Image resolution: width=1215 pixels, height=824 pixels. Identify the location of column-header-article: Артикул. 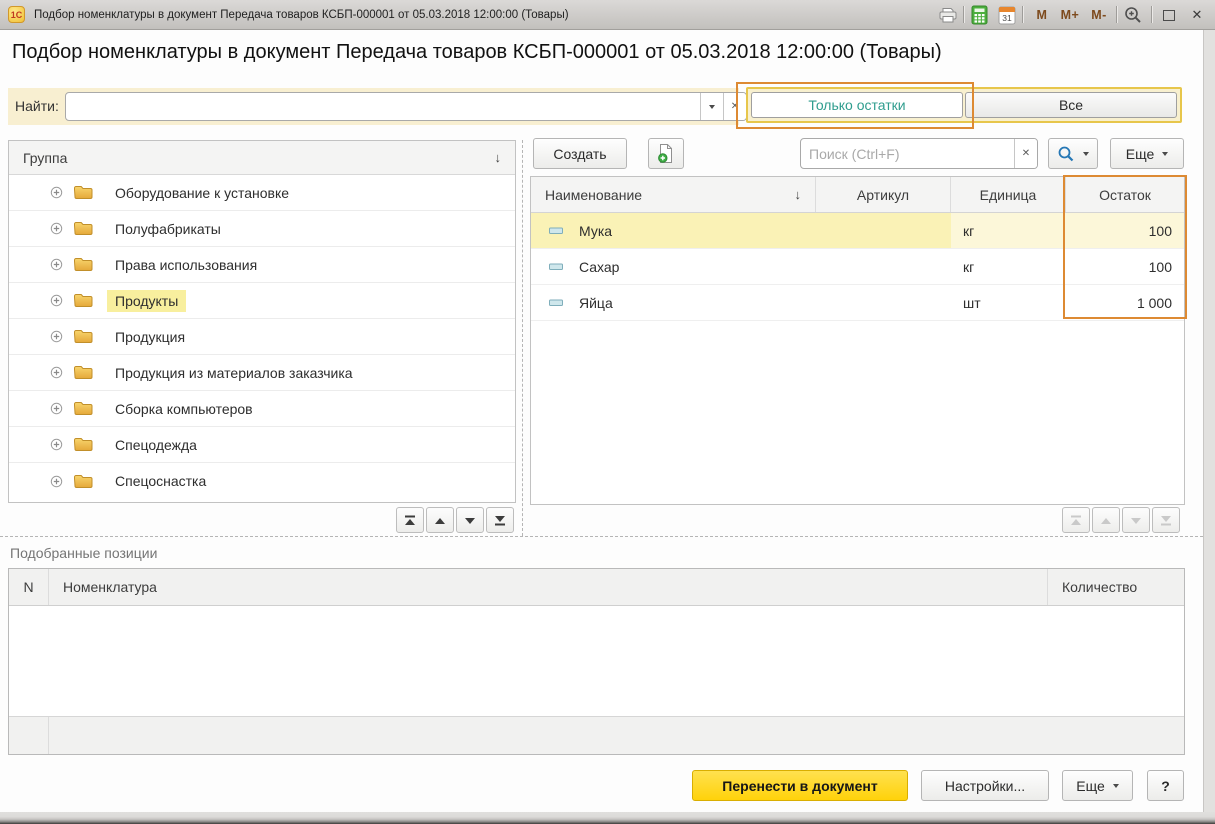
(883, 194).